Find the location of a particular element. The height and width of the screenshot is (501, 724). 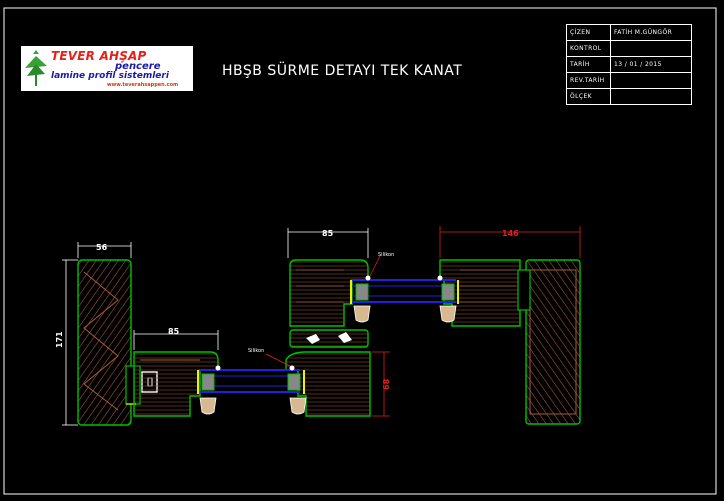

dimension-left-width: 56 is located at coordinates (104, 250).